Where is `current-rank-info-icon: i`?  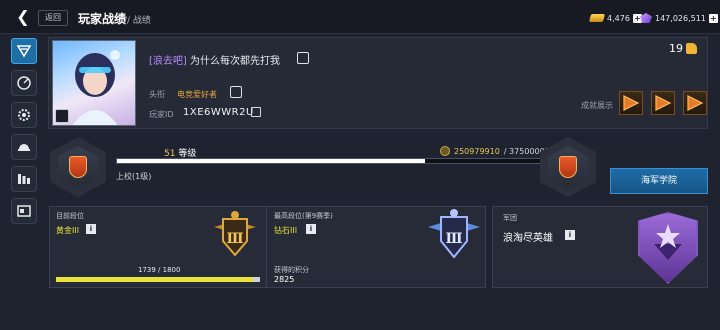 current-rank-info-icon: i is located at coordinates (91, 229).